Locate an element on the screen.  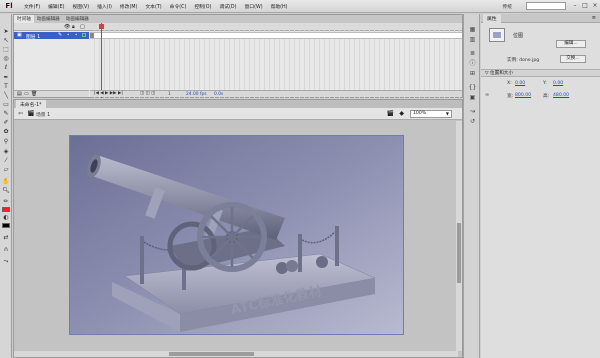
motion-presets-icon: ↝ is located at coordinates (472, 112).